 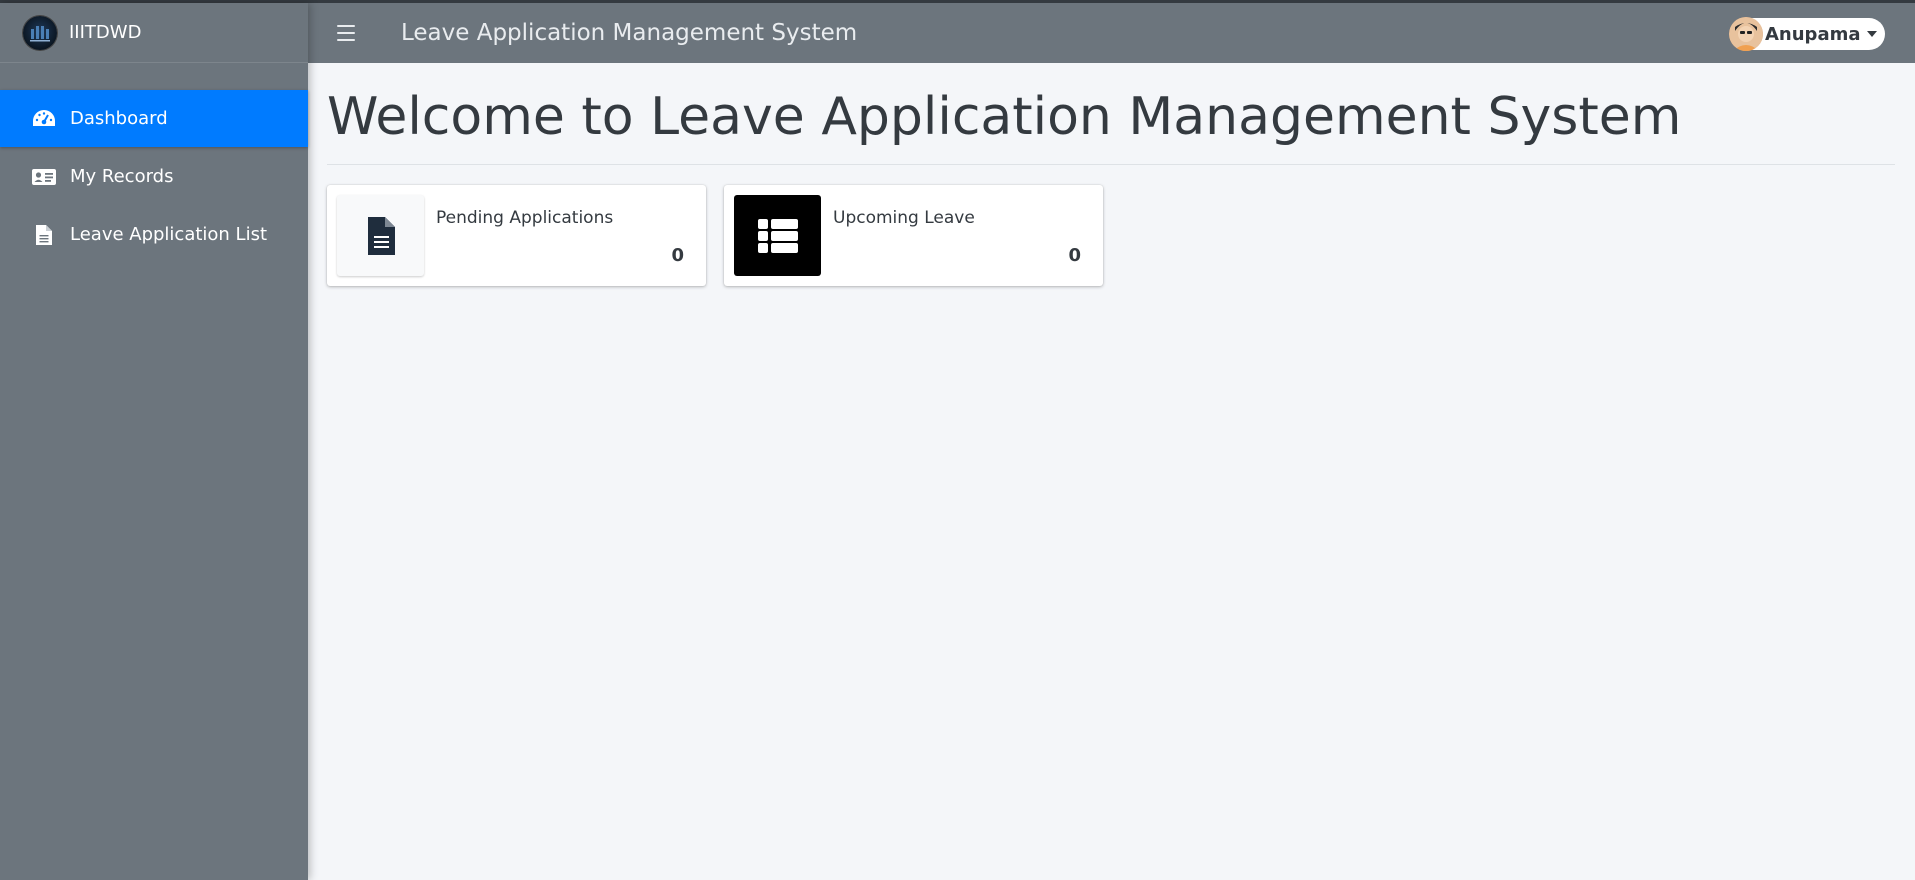 What do you see at coordinates (119, 118) in the screenshot?
I see `sidebar-item-label: Dashboard` at bounding box center [119, 118].